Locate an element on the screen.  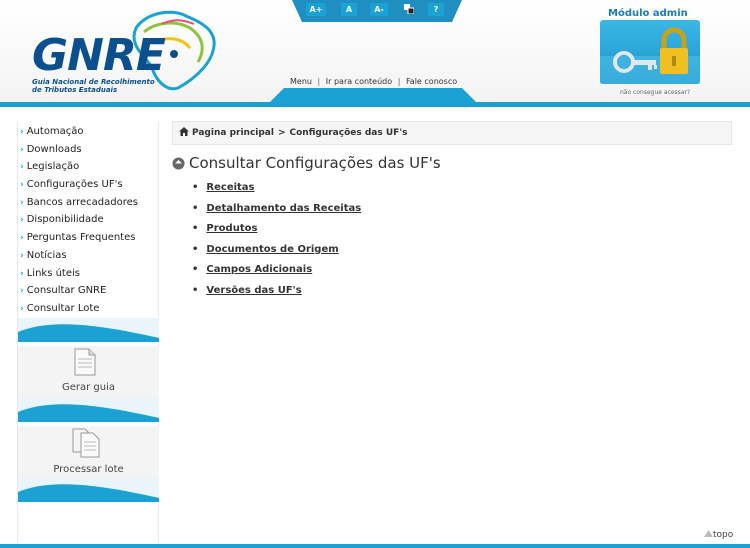
contact-link: Fale conosco is located at coordinates (431, 81).